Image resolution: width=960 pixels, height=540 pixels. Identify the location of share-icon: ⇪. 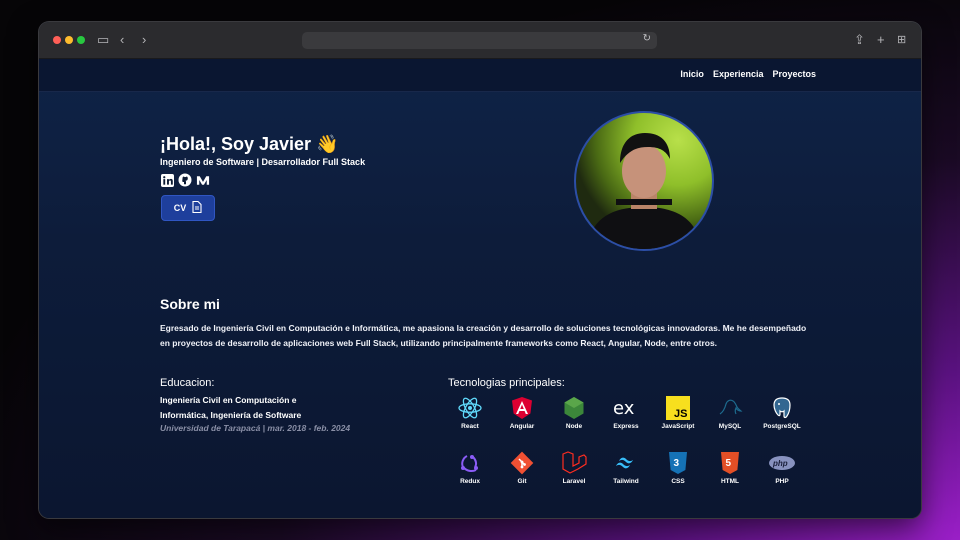
(859, 40).